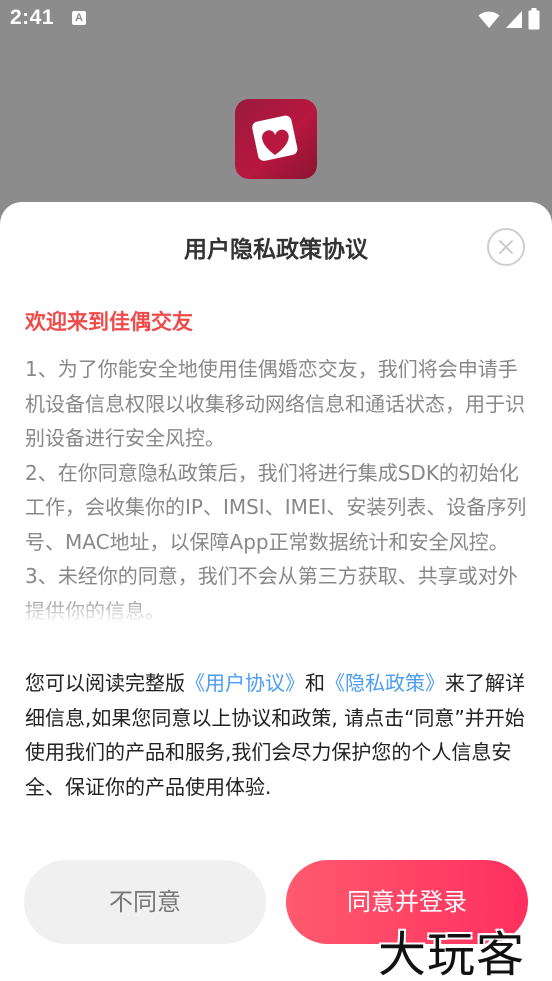 The height and width of the screenshot is (981, 552). Describe the element at coordinates (79, 18) in the screenshot. I see `notification-icon: A` at that location.